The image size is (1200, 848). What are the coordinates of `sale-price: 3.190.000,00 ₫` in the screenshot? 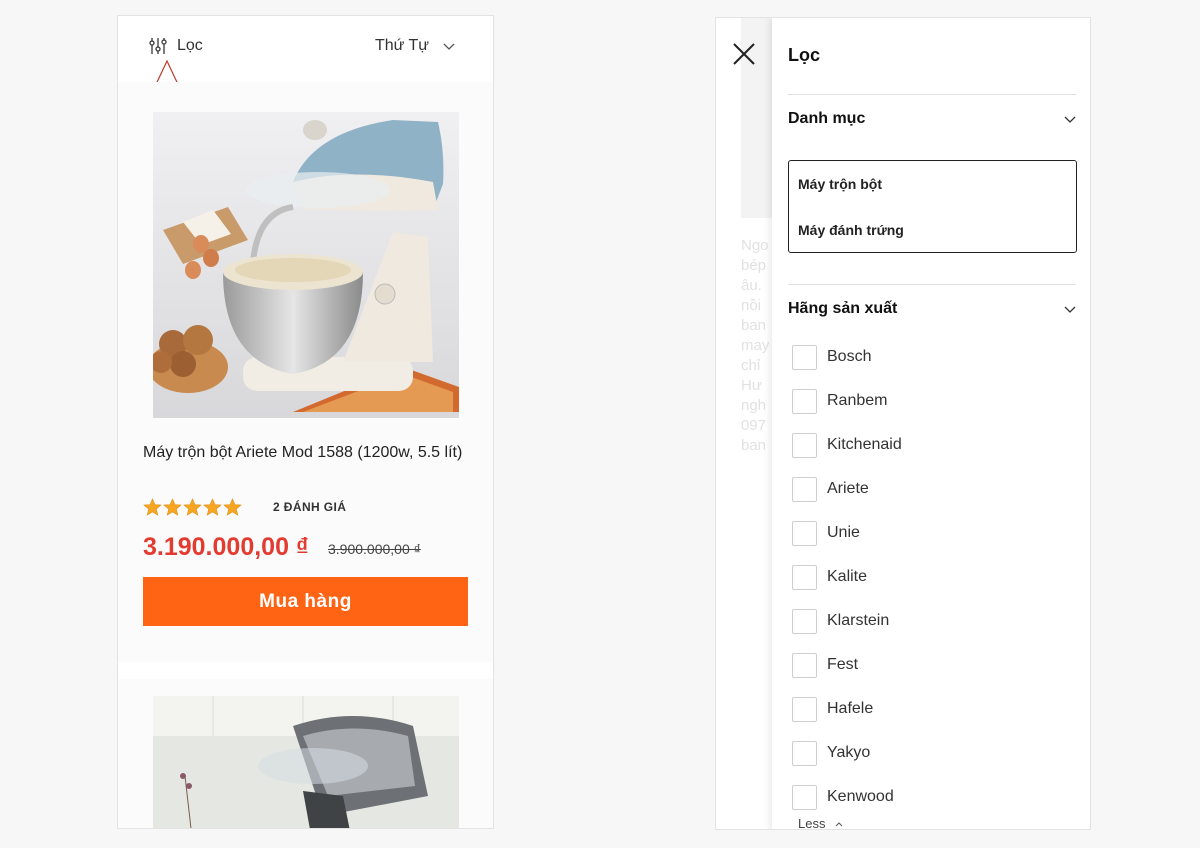 It's located at (226, 547).